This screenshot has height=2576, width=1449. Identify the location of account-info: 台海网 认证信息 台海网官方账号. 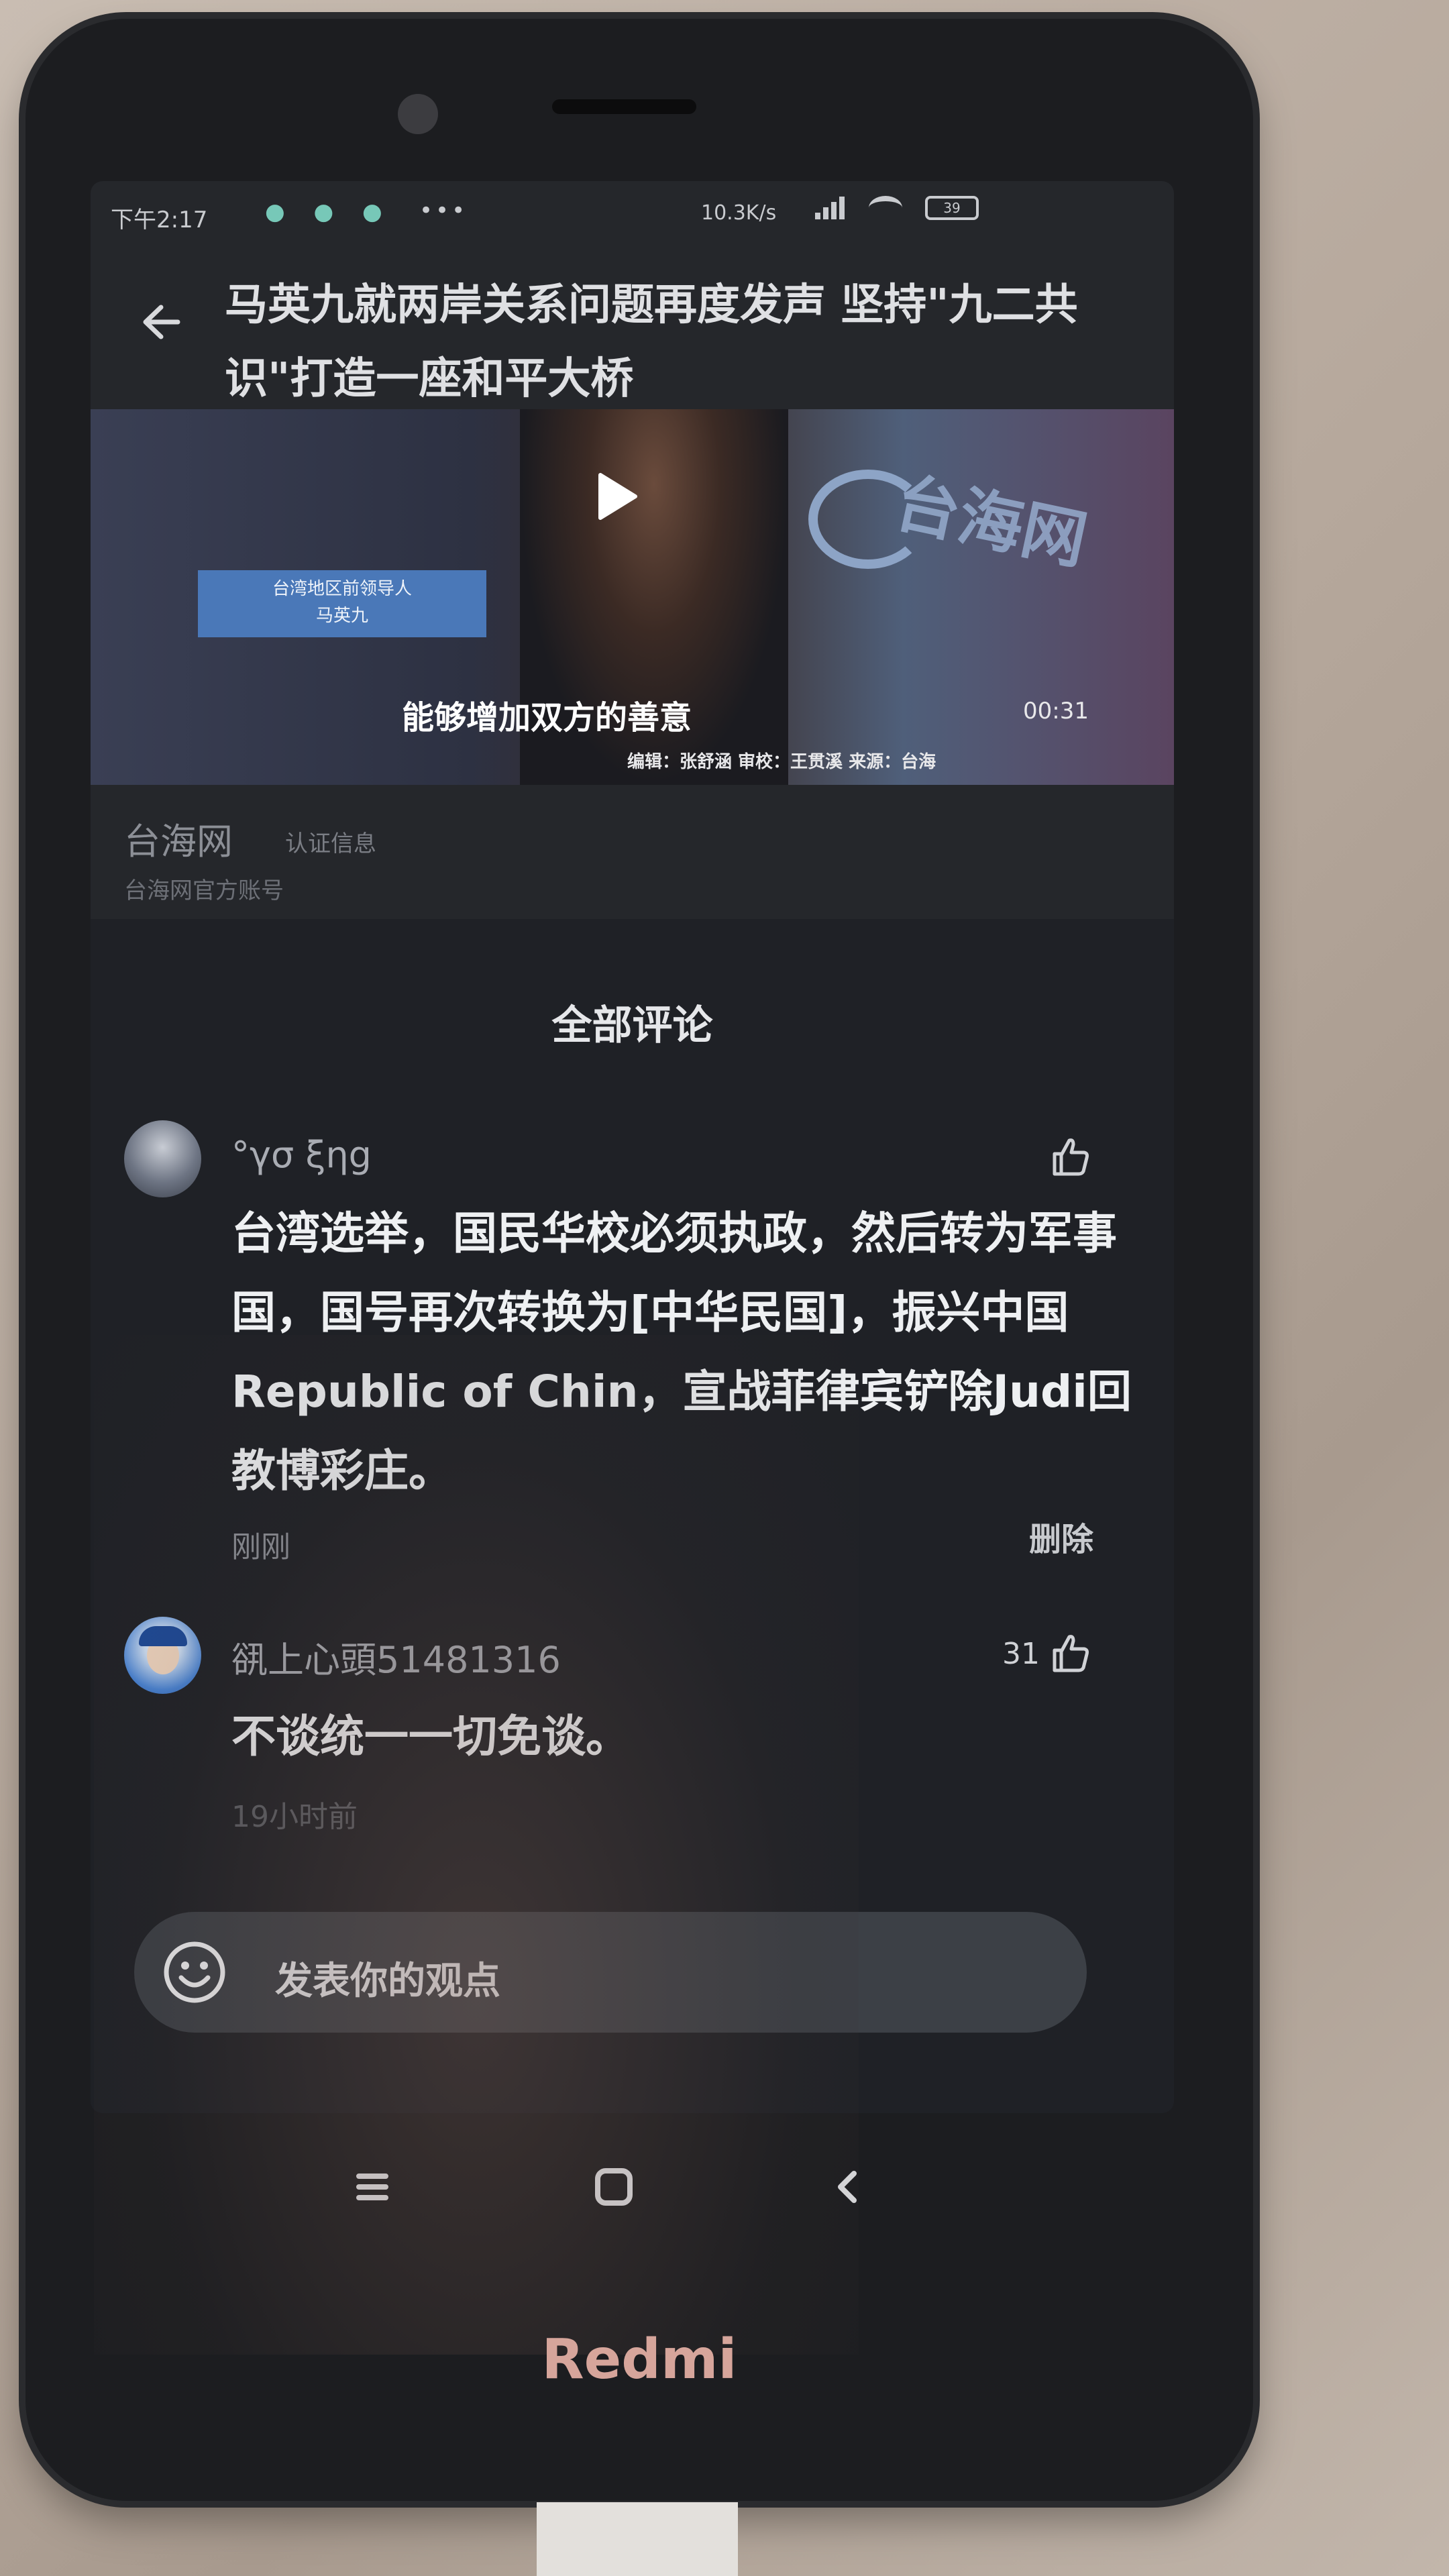
(632, 851).